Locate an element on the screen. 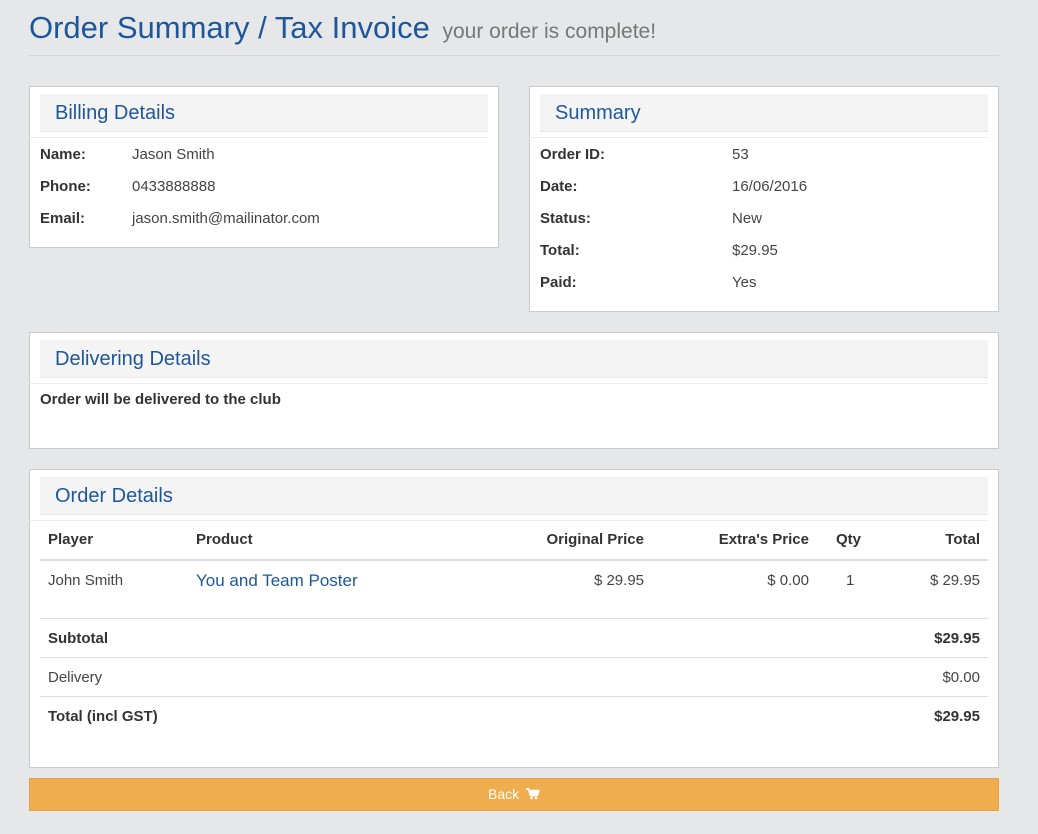 This screenshot has width=1038, height=834. back-button: Back is located at coordinates (514, 794).